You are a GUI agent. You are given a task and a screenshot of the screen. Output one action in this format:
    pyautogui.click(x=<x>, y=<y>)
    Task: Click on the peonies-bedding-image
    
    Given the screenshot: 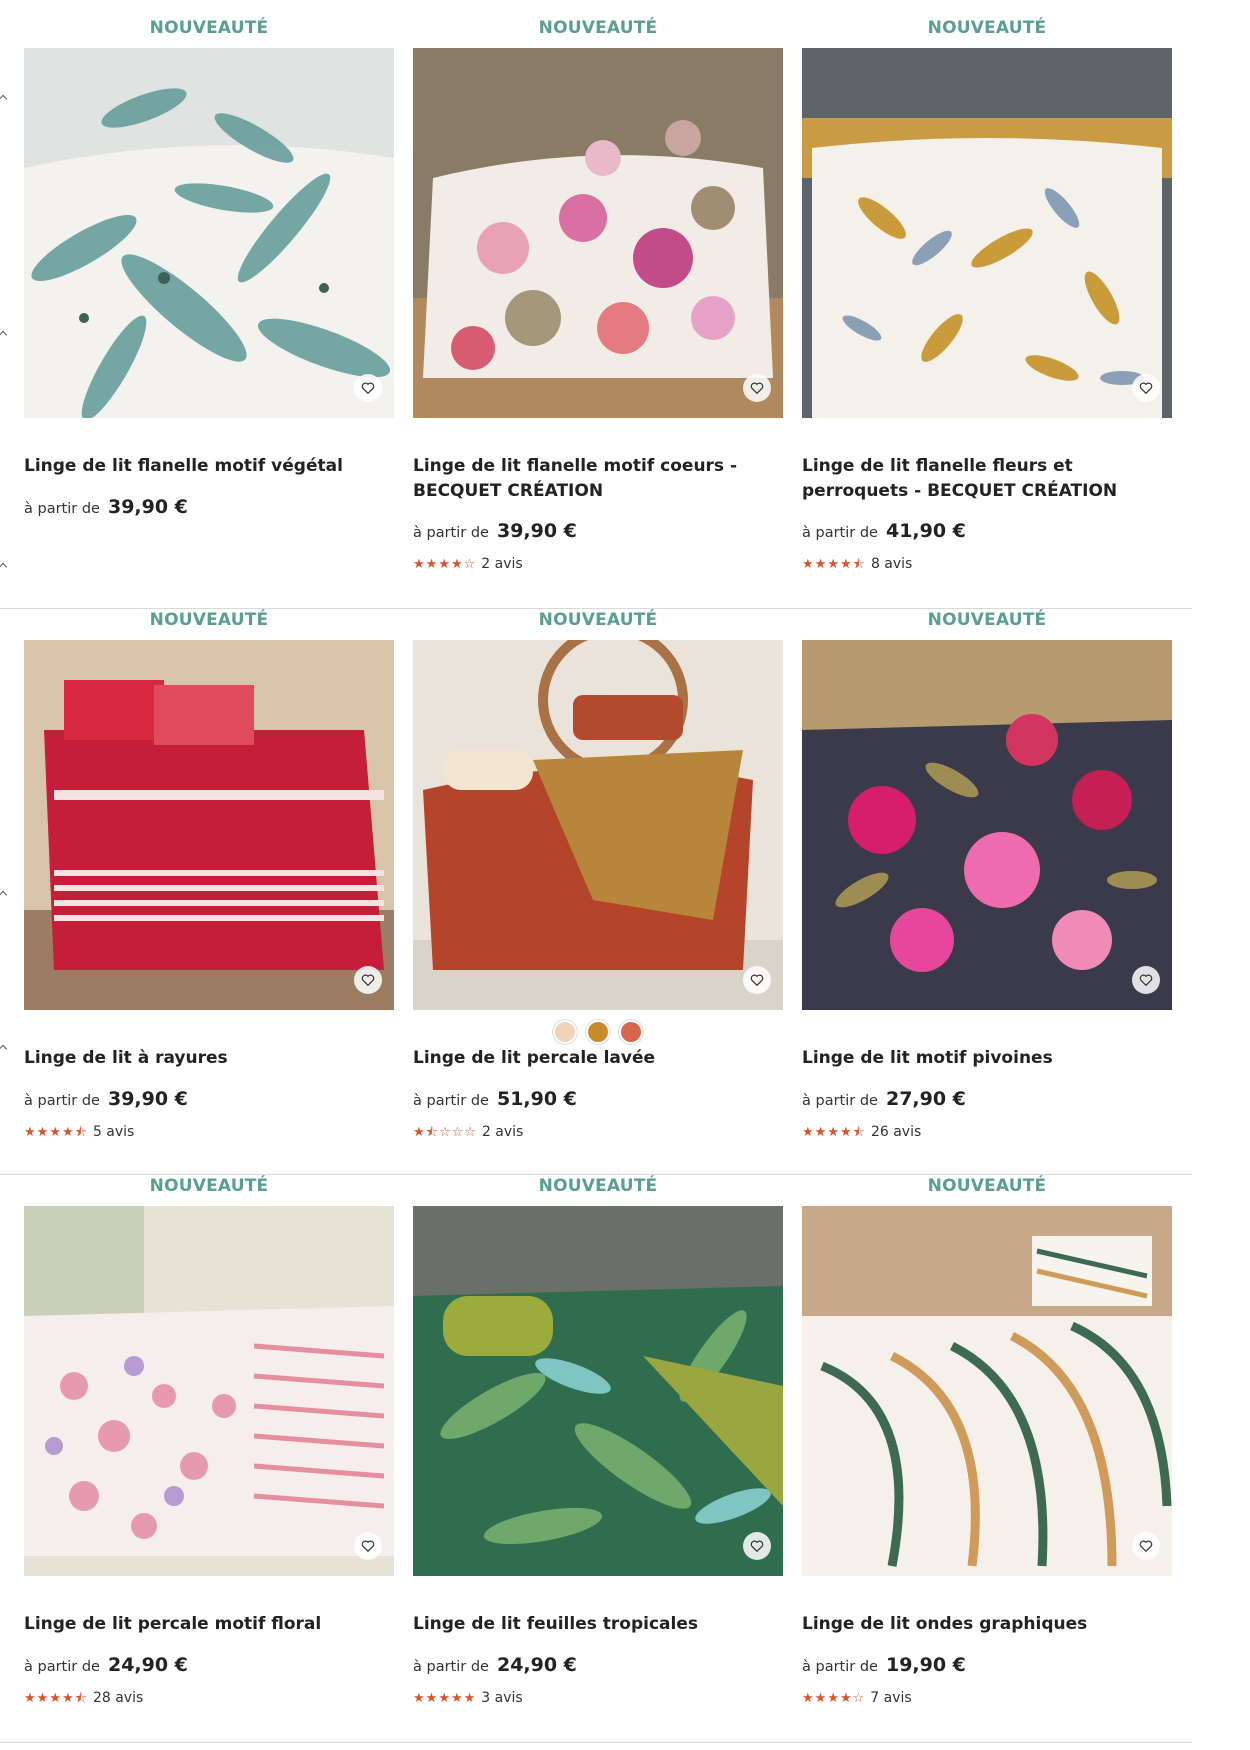 What is the action you would take?
    pyautogui.click(x=987, y=825)
    